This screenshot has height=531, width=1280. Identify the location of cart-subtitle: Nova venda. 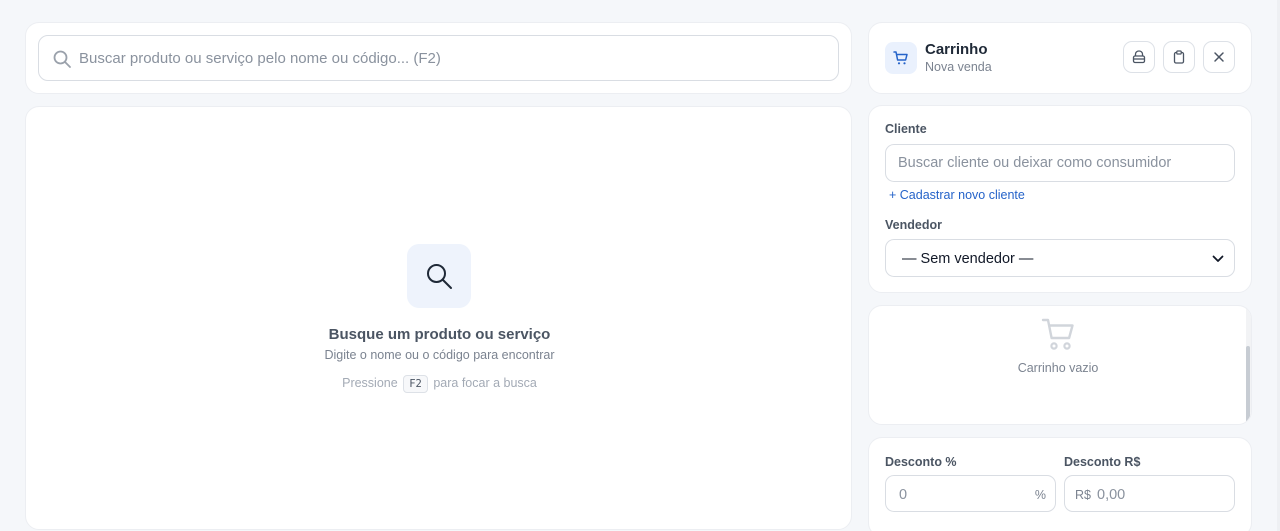
(958, 67).